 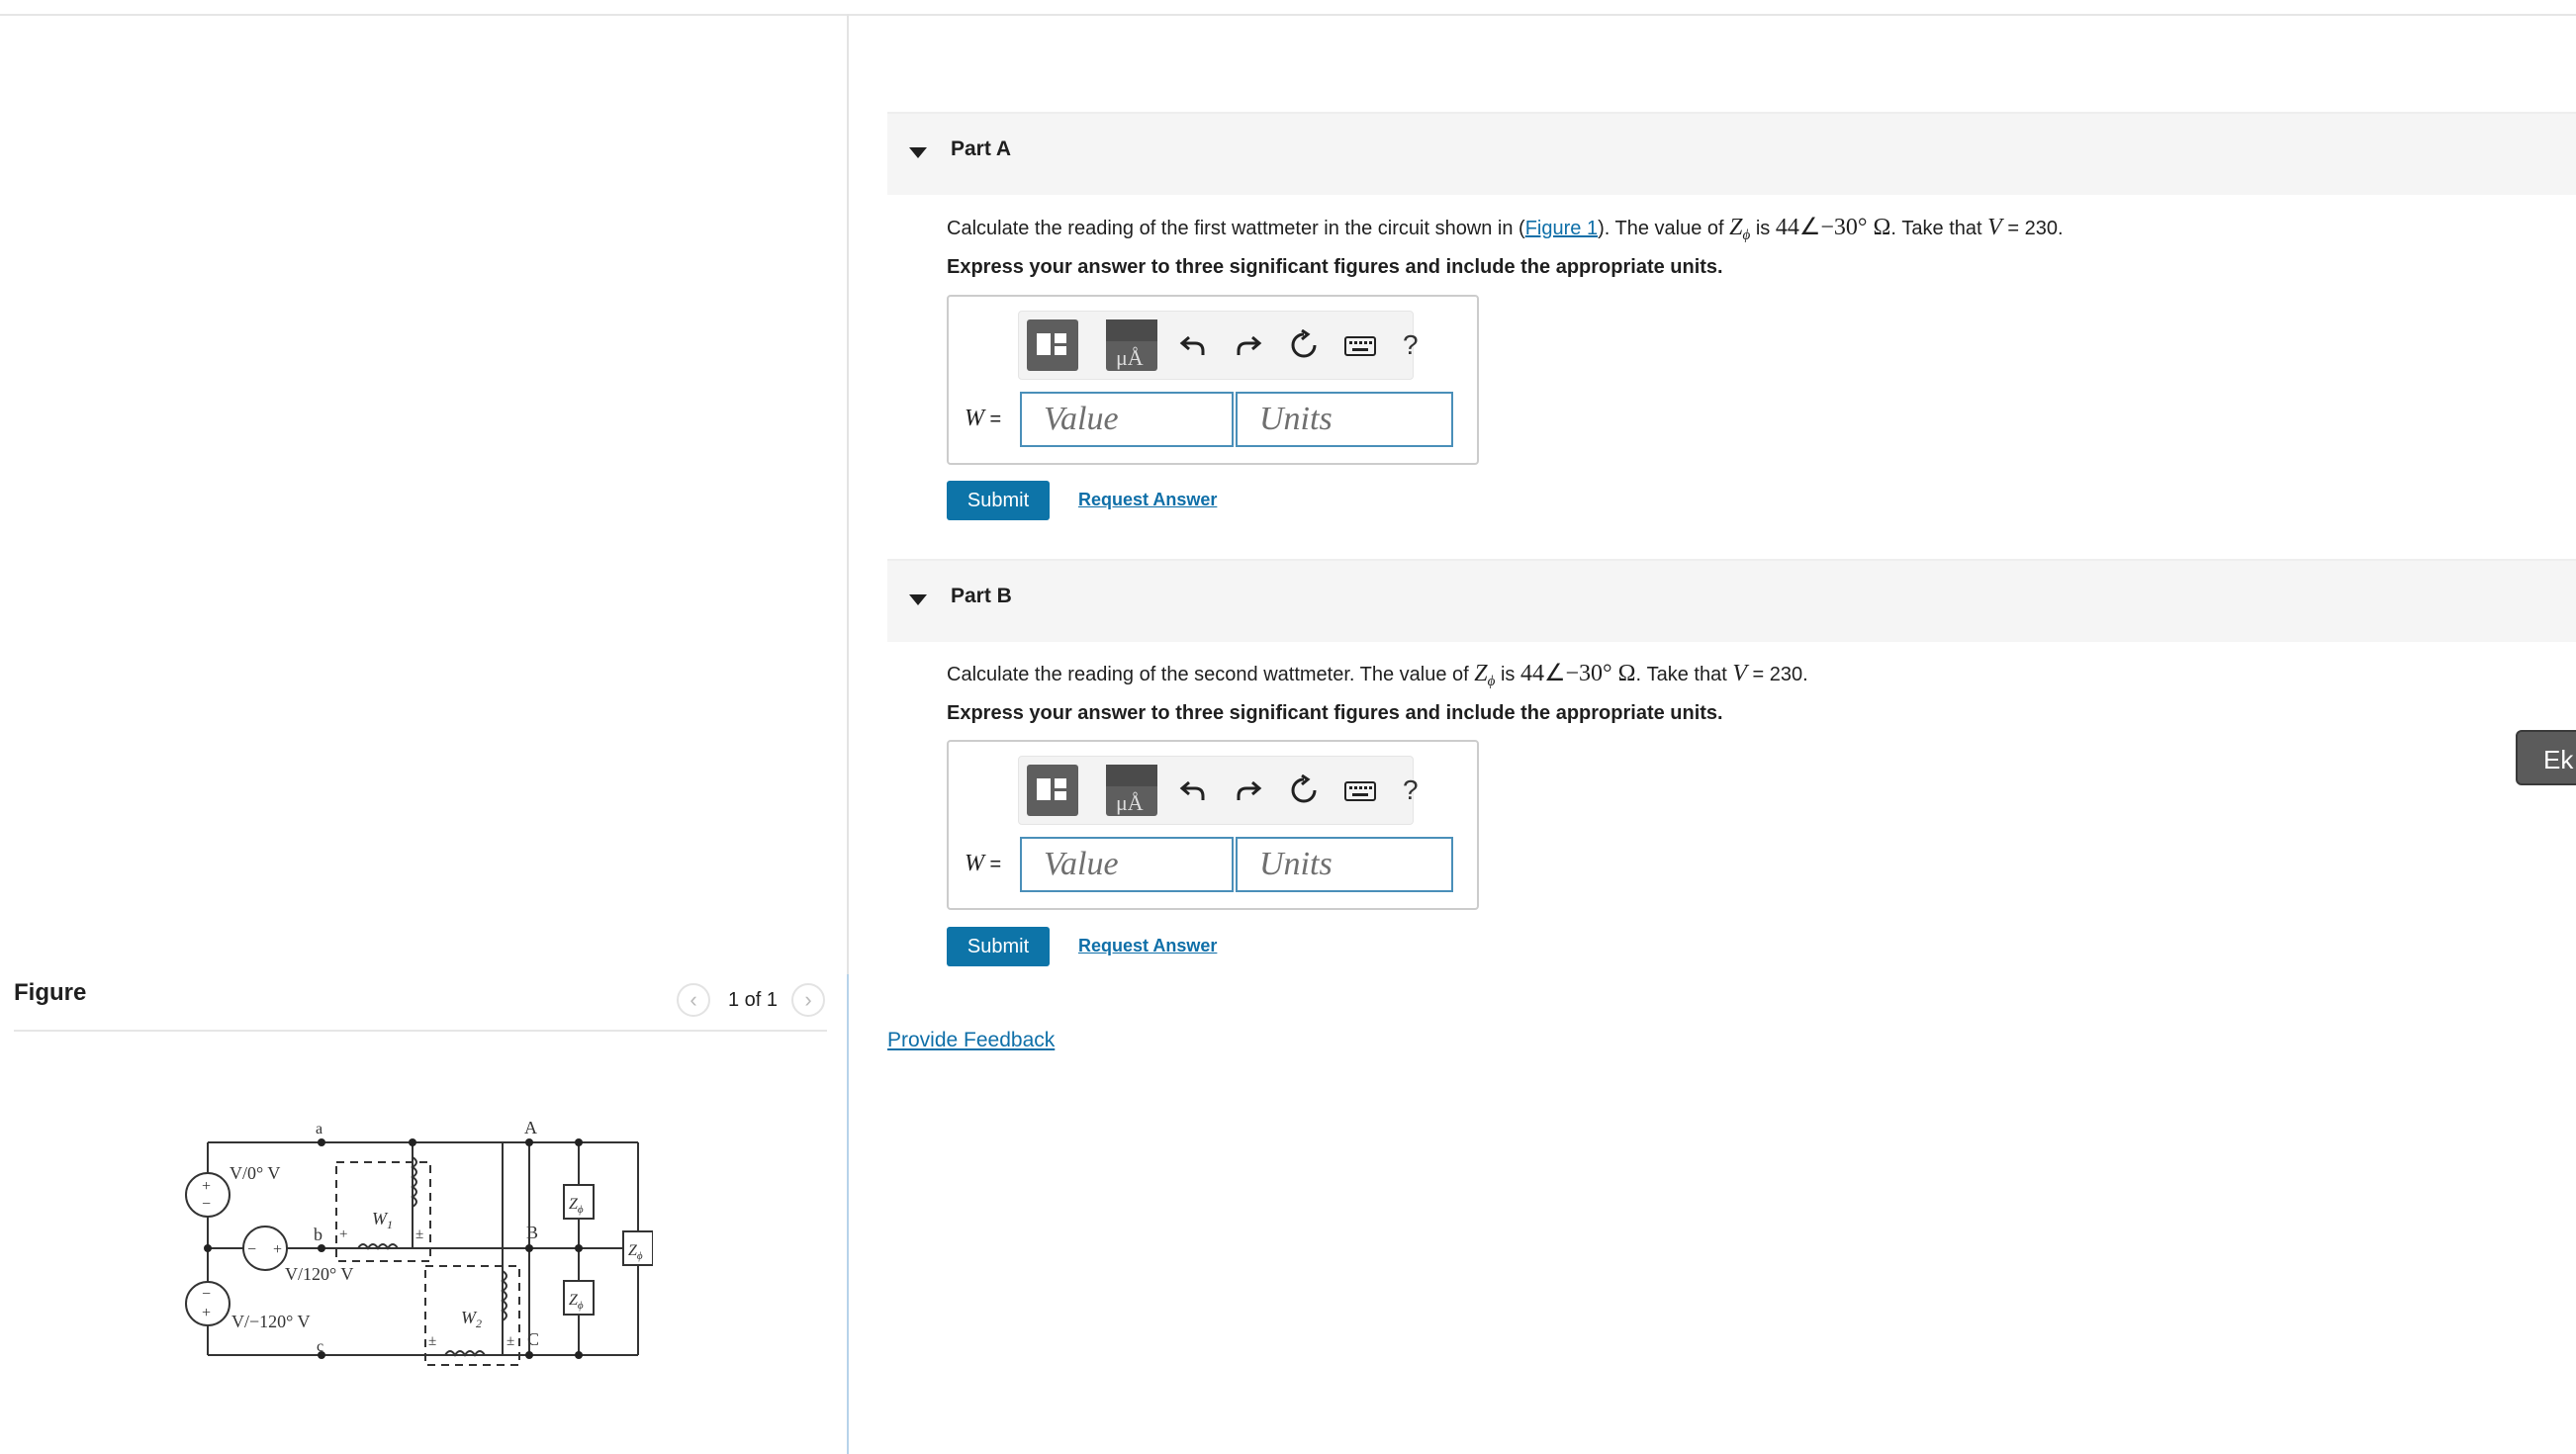 I want to click on part-b-answer-box: μÅ ? W =, so click(x=1213, y=825).